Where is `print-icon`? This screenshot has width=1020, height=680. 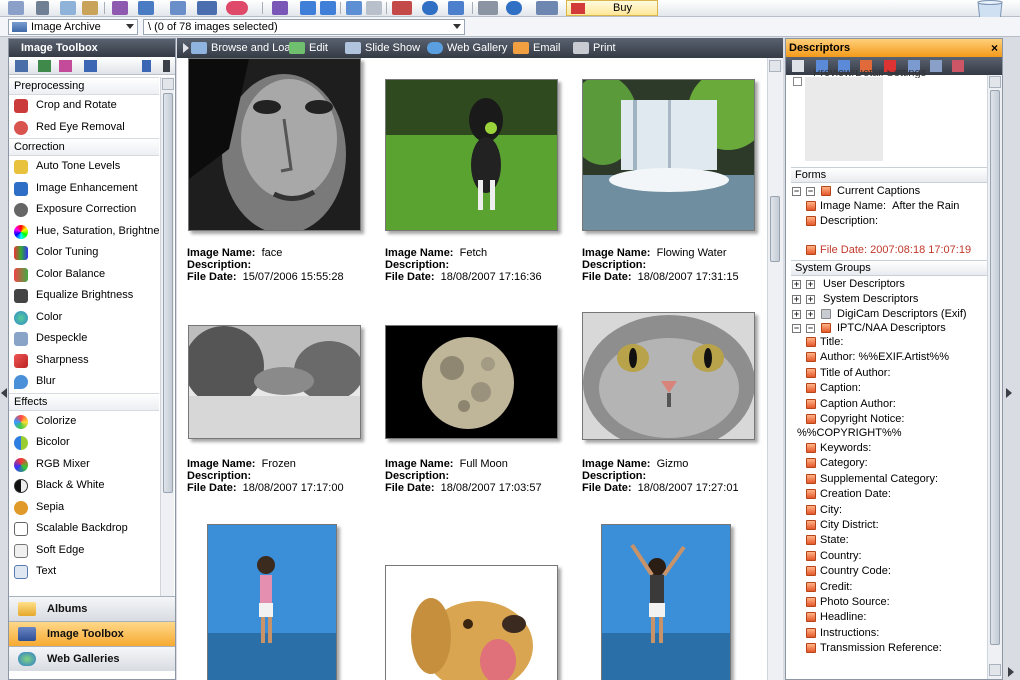 print-icon is located at coordinates (488, 8).